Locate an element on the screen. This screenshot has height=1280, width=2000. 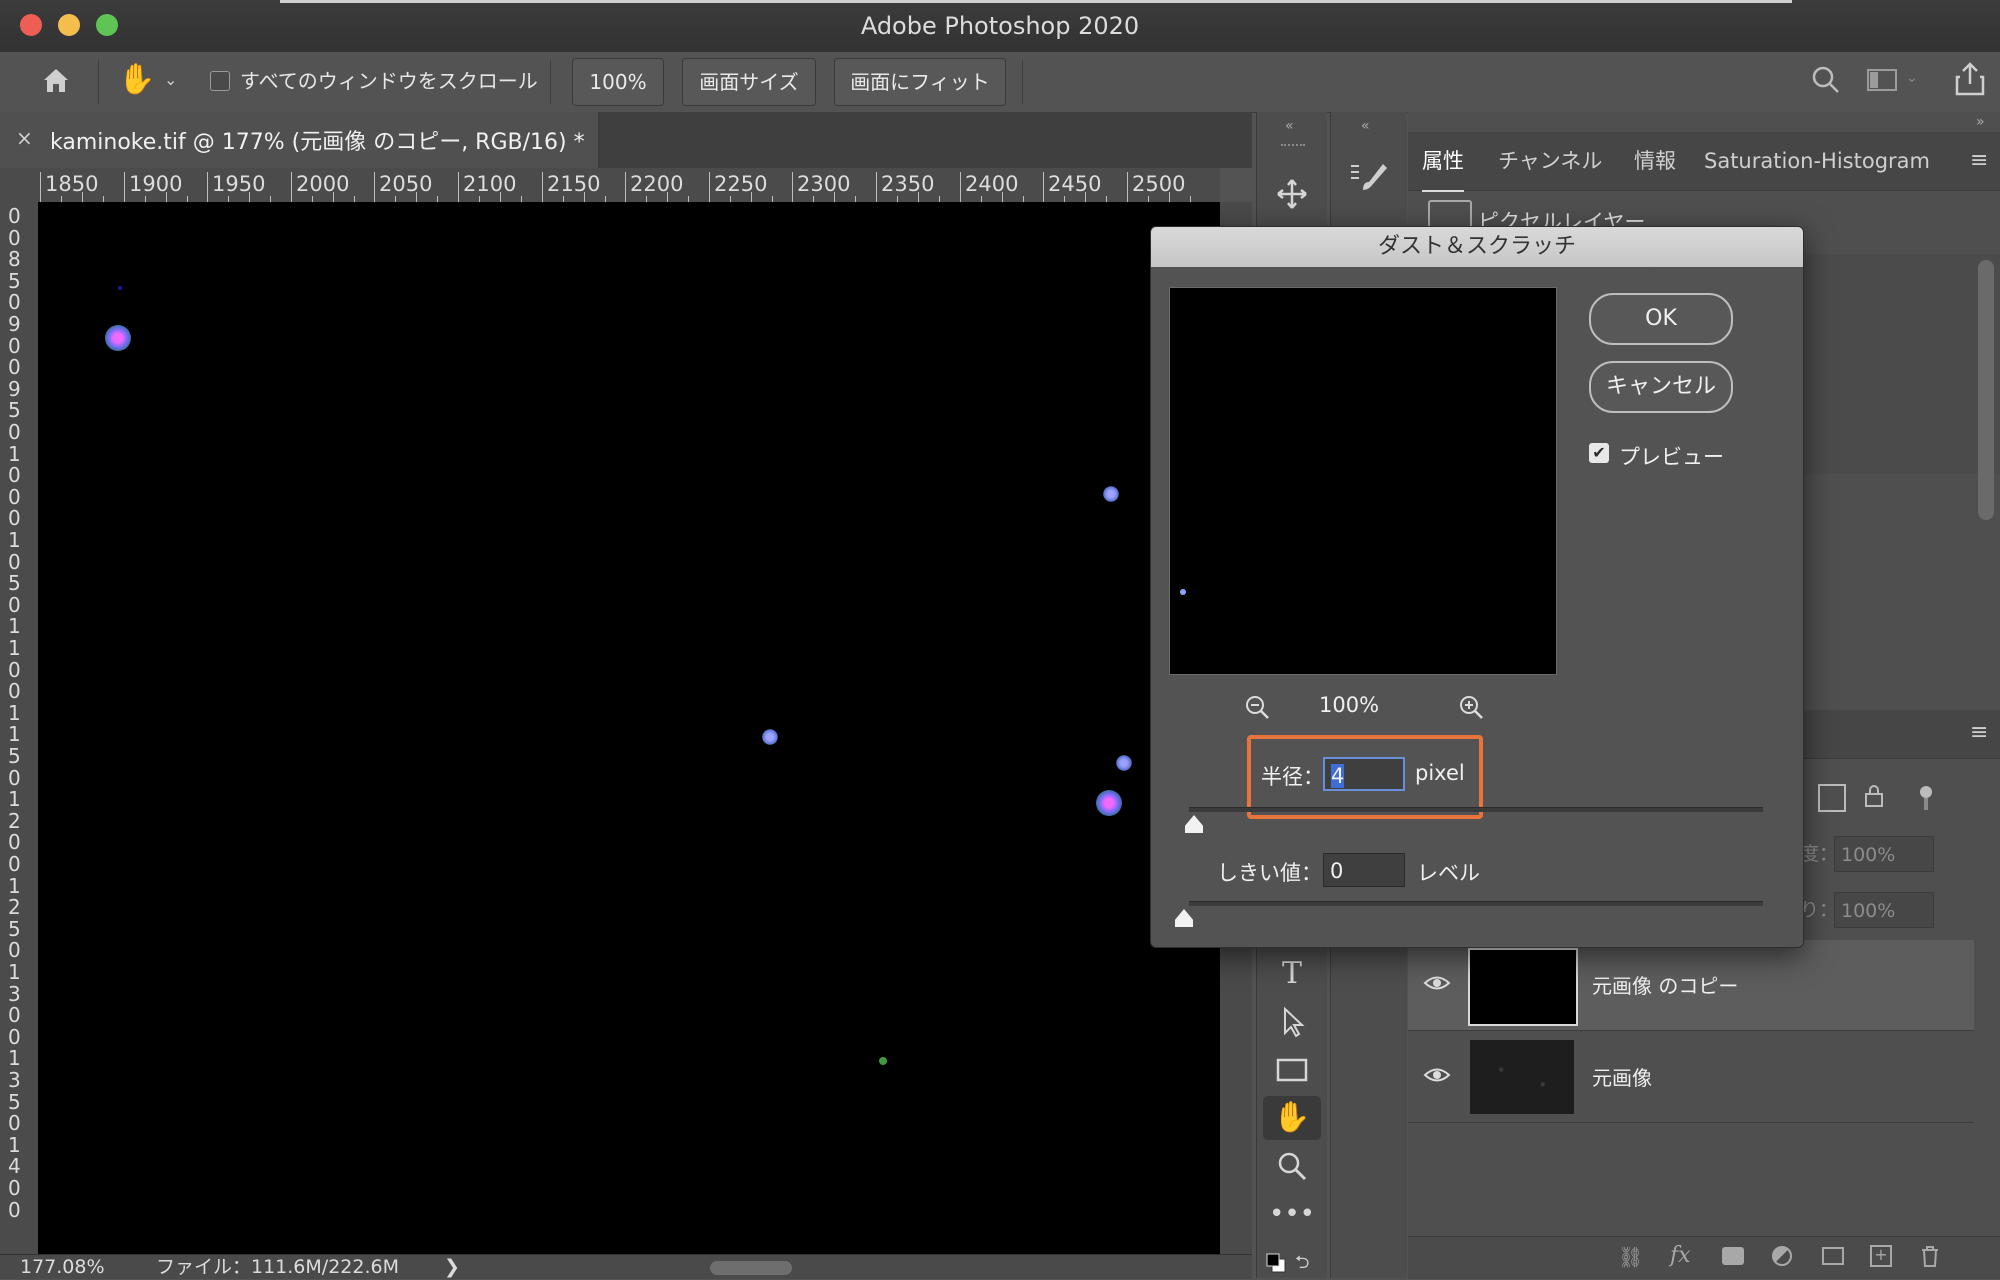
fx-icon: fx is located at coordinates (1680, 1255).